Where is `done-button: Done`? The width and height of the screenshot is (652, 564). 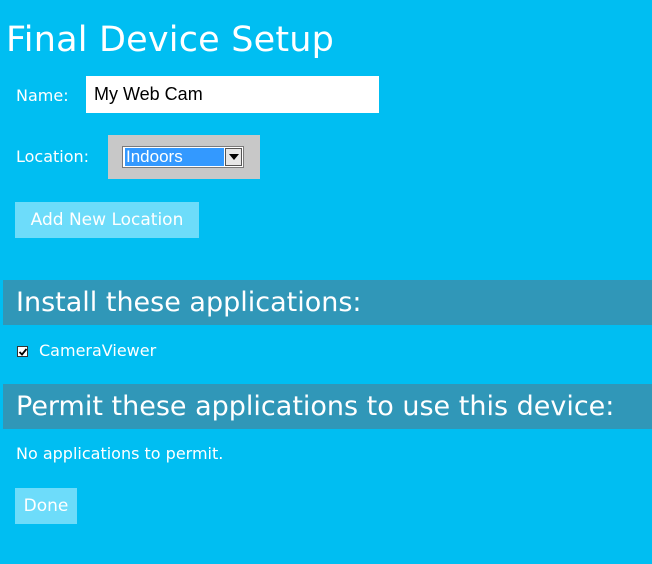
done-button: Done is located at coordinates (46, 506).